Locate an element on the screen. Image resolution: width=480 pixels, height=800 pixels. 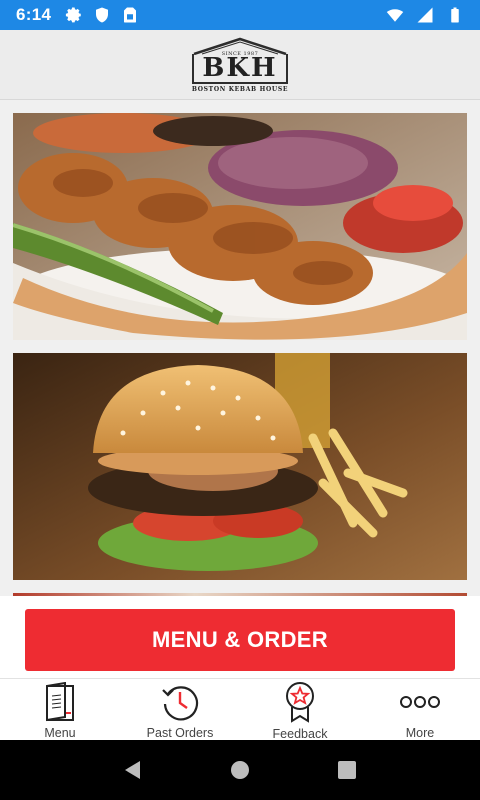
logo-letters: BKH is located at coordinates (240, 67).